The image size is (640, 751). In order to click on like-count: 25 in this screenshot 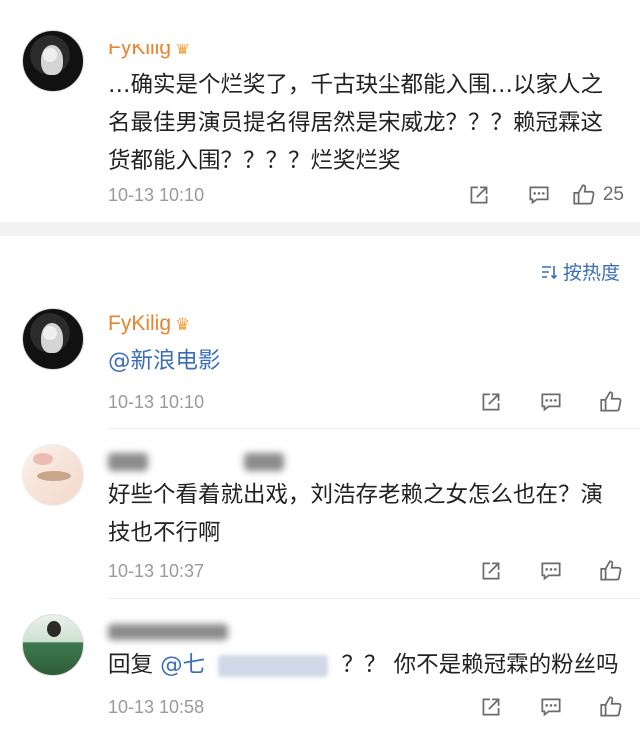, I will do `click(613, 194)`.